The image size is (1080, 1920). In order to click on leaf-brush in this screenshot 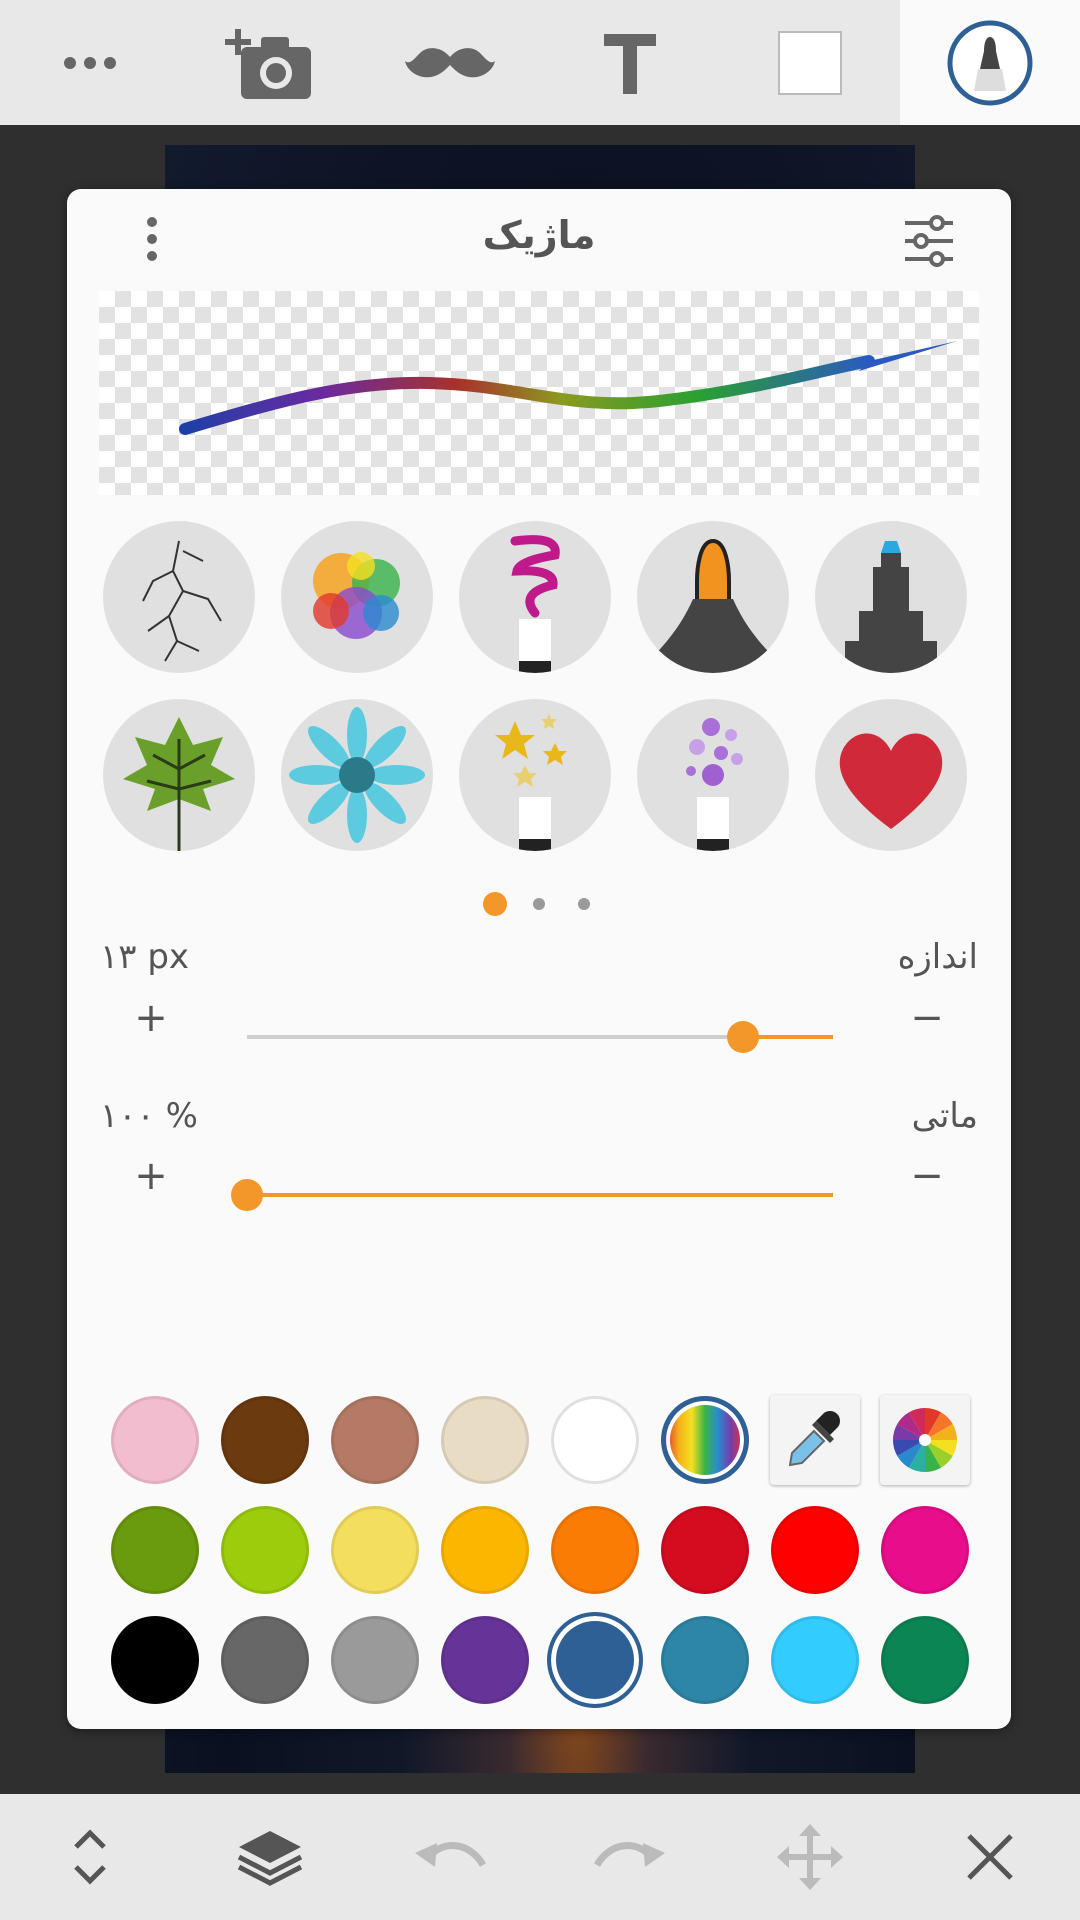, I will do `click(179, 775)`.